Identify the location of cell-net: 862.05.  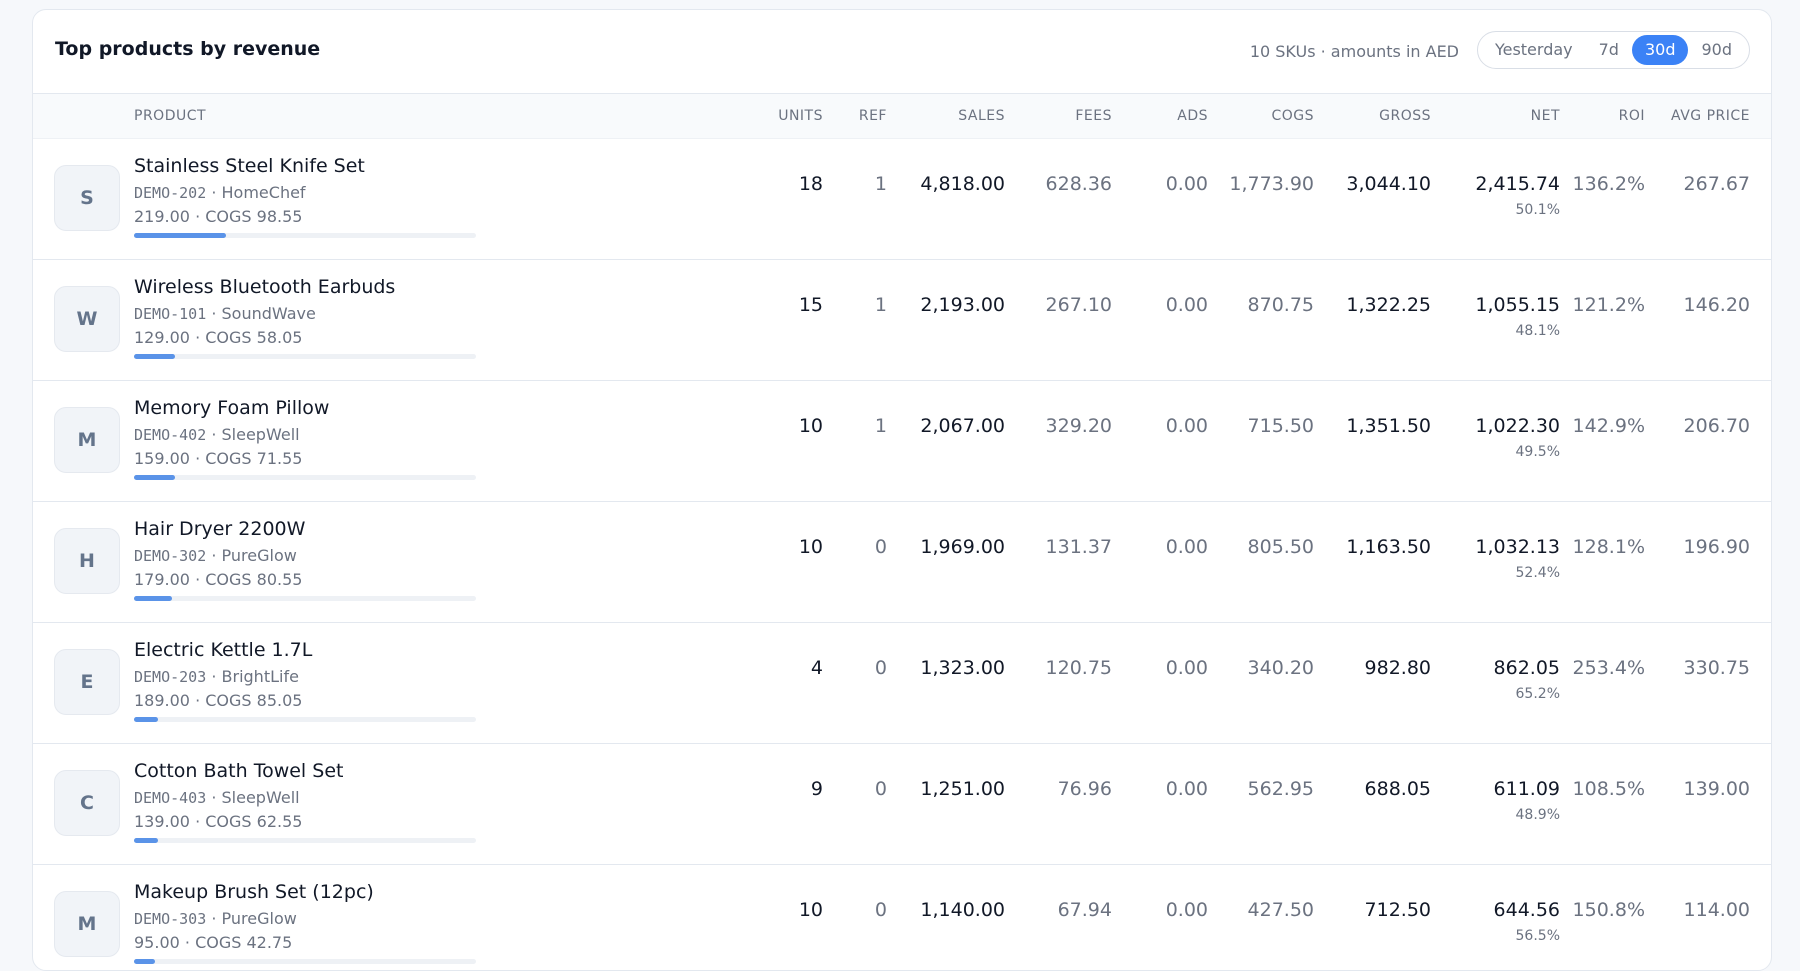
(1526, 668).